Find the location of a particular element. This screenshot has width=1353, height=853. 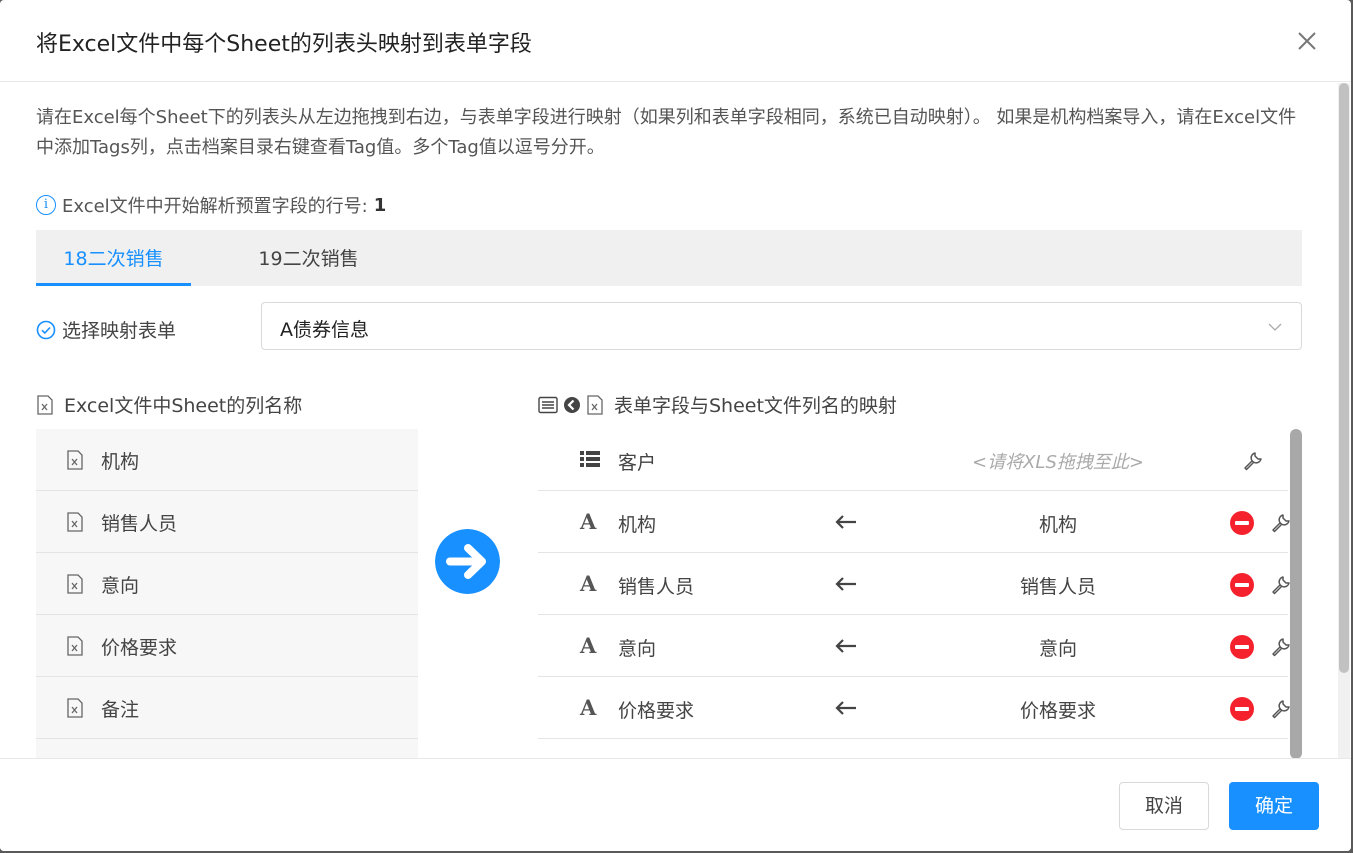

mapped-column: 价格要求 is located at coordinates (1057, 711).